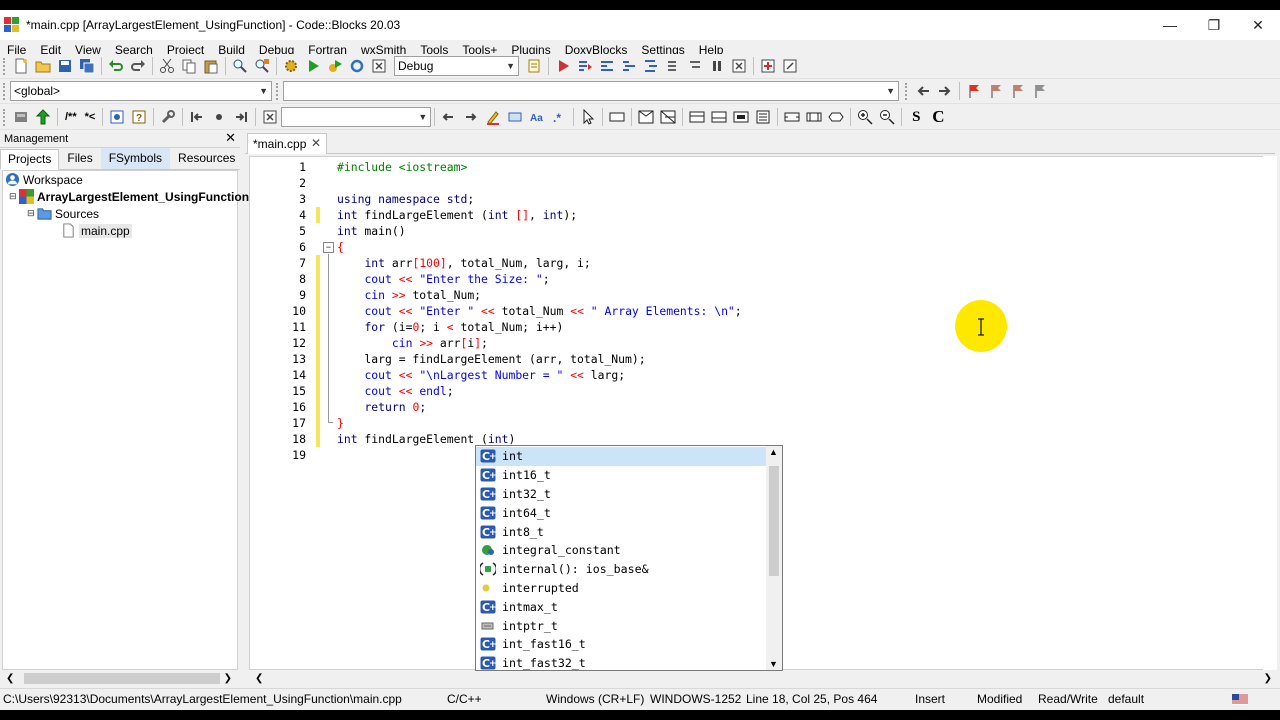  Describe the element at coordinates (449, 117) in the screenshot. I see `search-prev-icon` at that location.